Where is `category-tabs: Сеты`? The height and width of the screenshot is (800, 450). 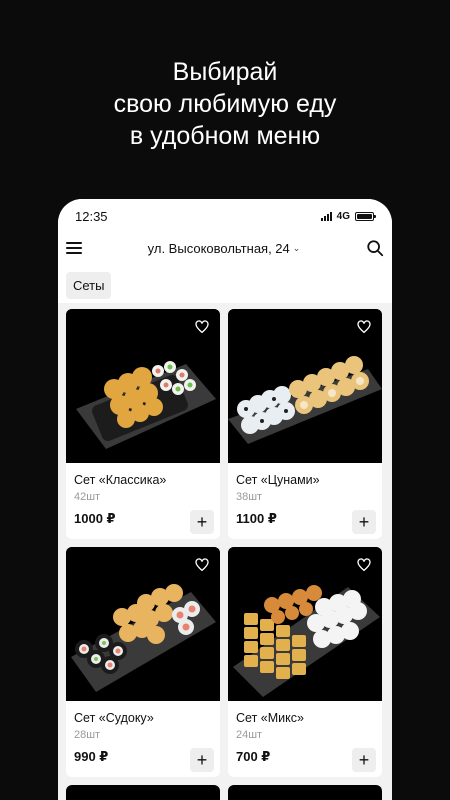 category-tabs: Сеты is located at coordinates (225, 283).